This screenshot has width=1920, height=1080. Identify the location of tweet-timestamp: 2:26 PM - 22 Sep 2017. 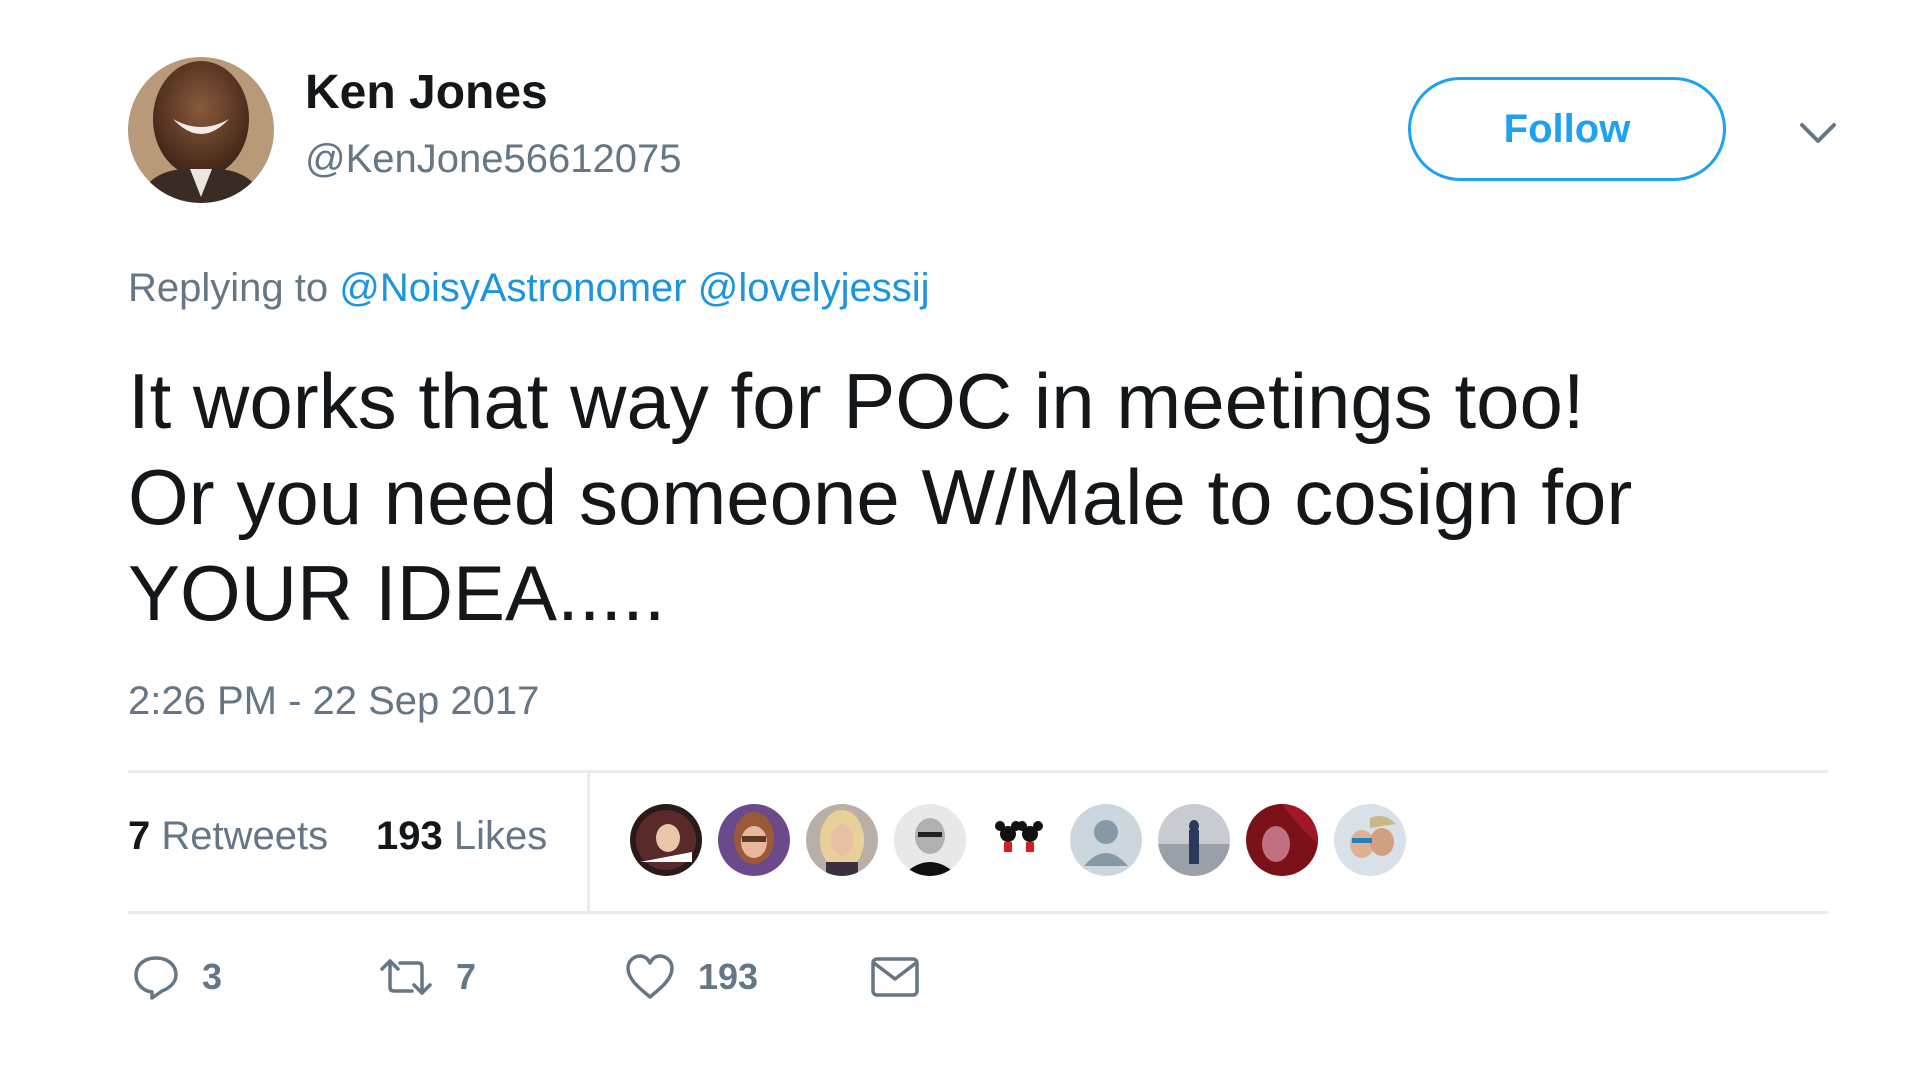
(333, 701).